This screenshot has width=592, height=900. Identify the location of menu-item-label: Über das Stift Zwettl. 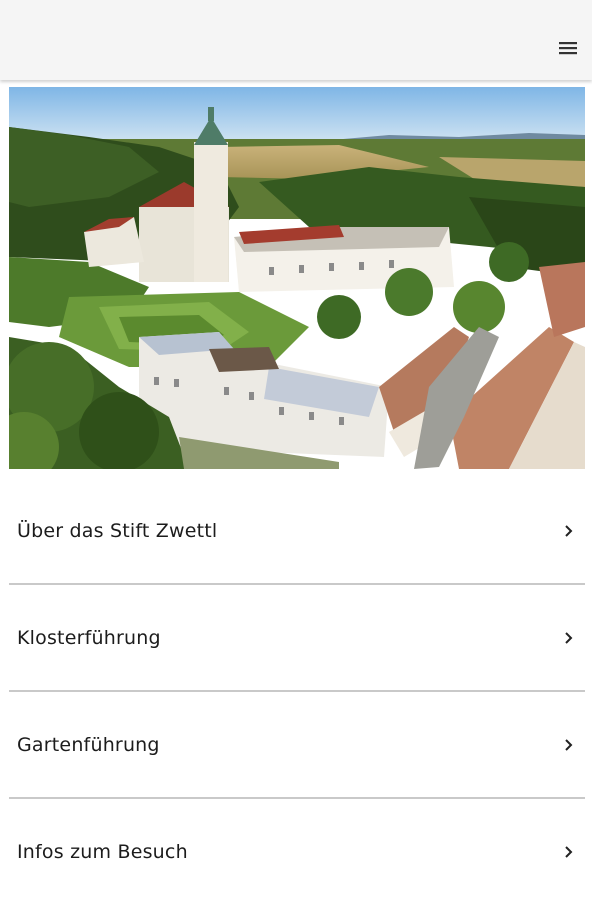
(117, 530).